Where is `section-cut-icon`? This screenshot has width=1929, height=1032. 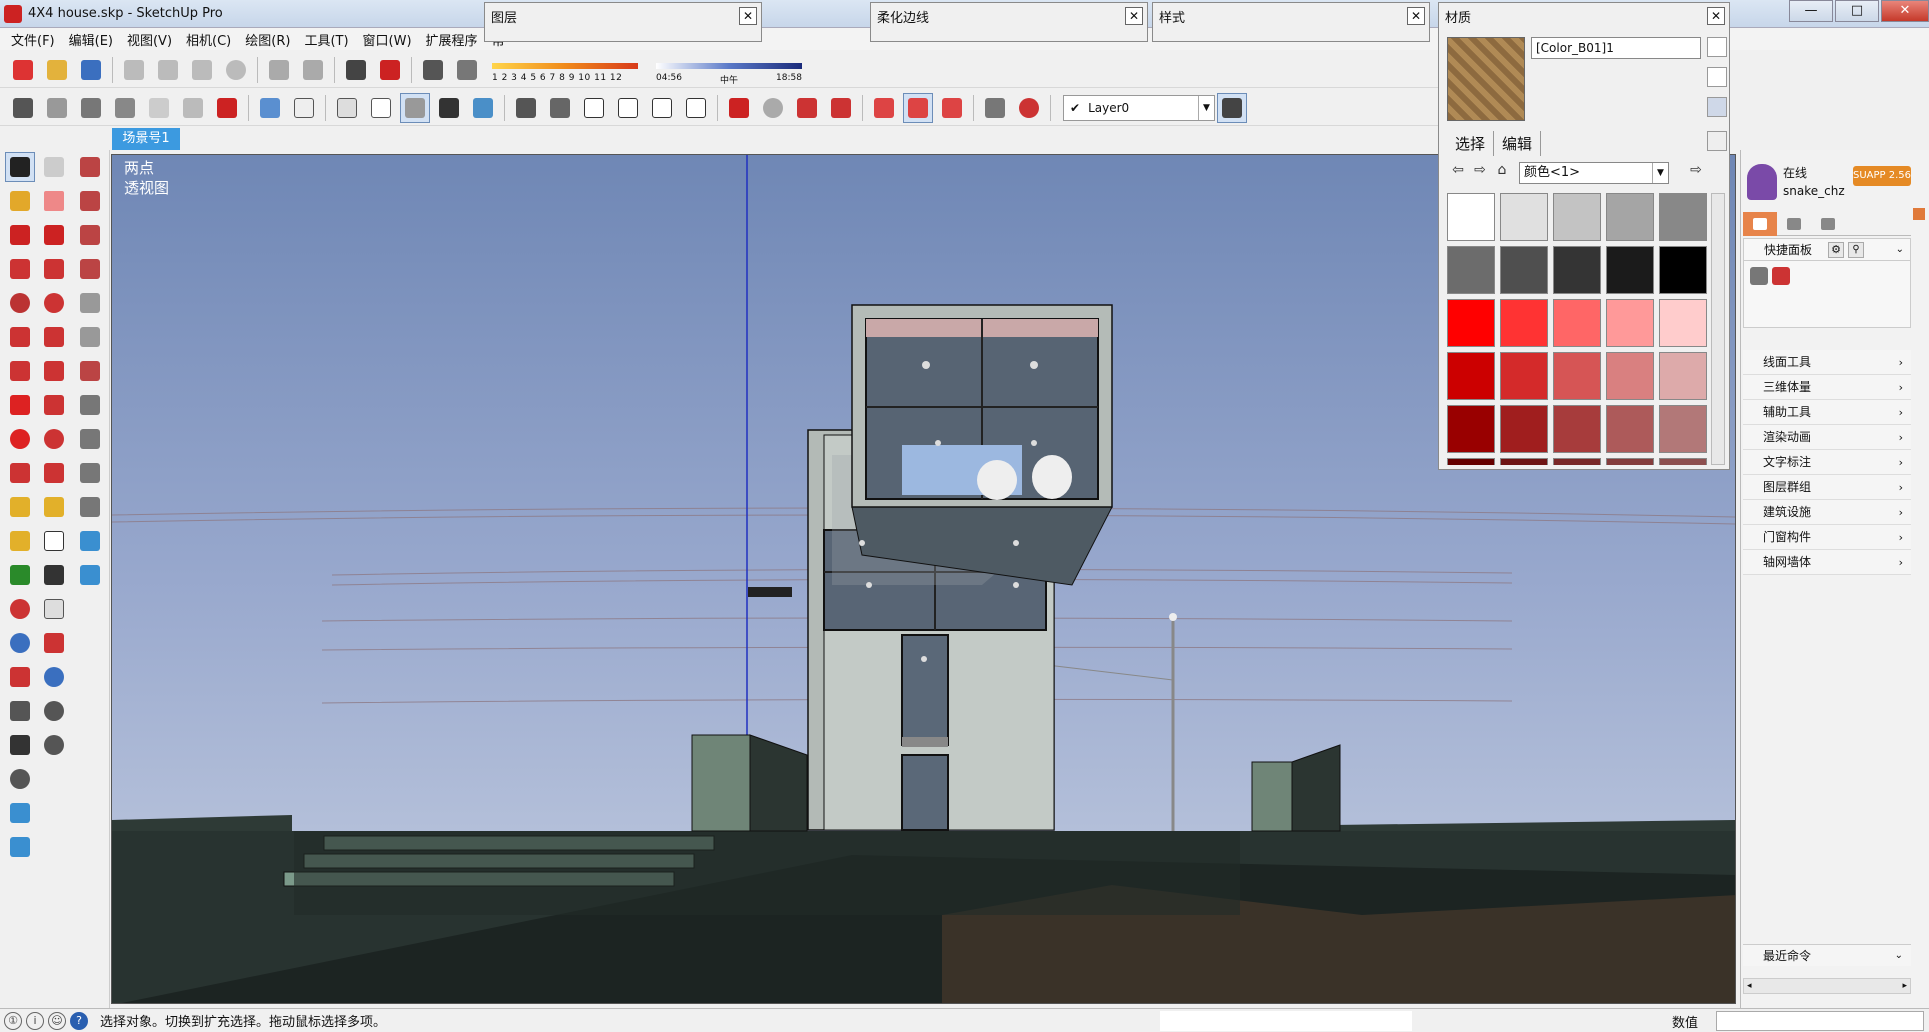 section-cut-icon is located at coordinates (952, 108).